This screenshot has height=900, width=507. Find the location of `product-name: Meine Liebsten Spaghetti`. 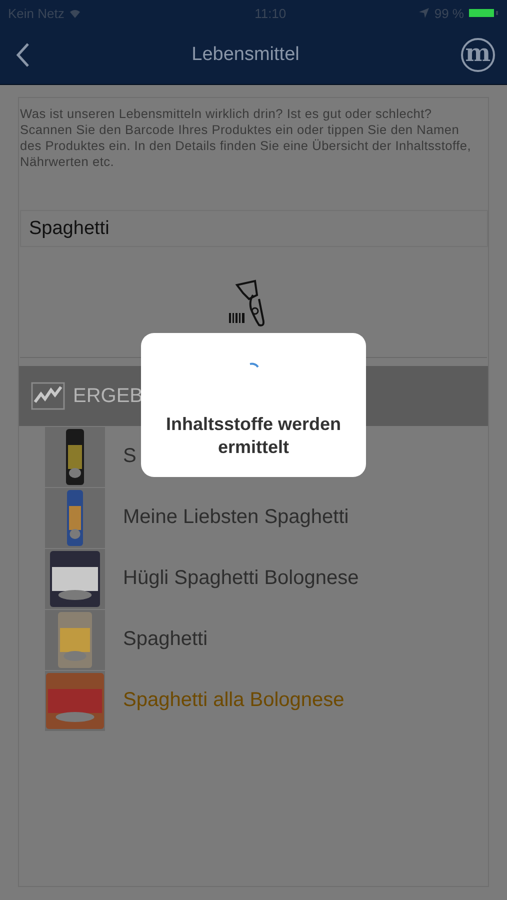

product-name: Meine Liebsten Spaghetti is located at coordinates (236, 517).